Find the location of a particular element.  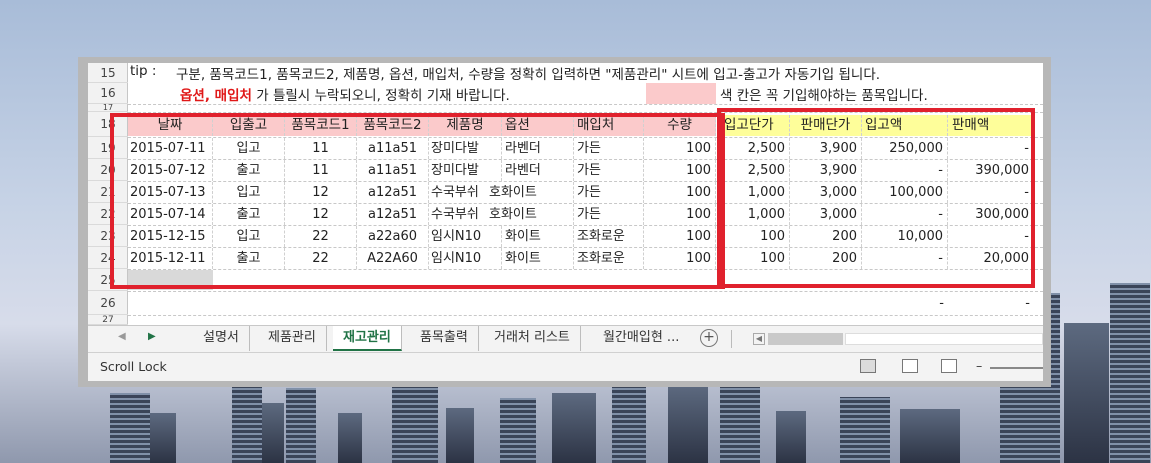

scroll-left-icon: ◀ is located at coordinates (122, 336).